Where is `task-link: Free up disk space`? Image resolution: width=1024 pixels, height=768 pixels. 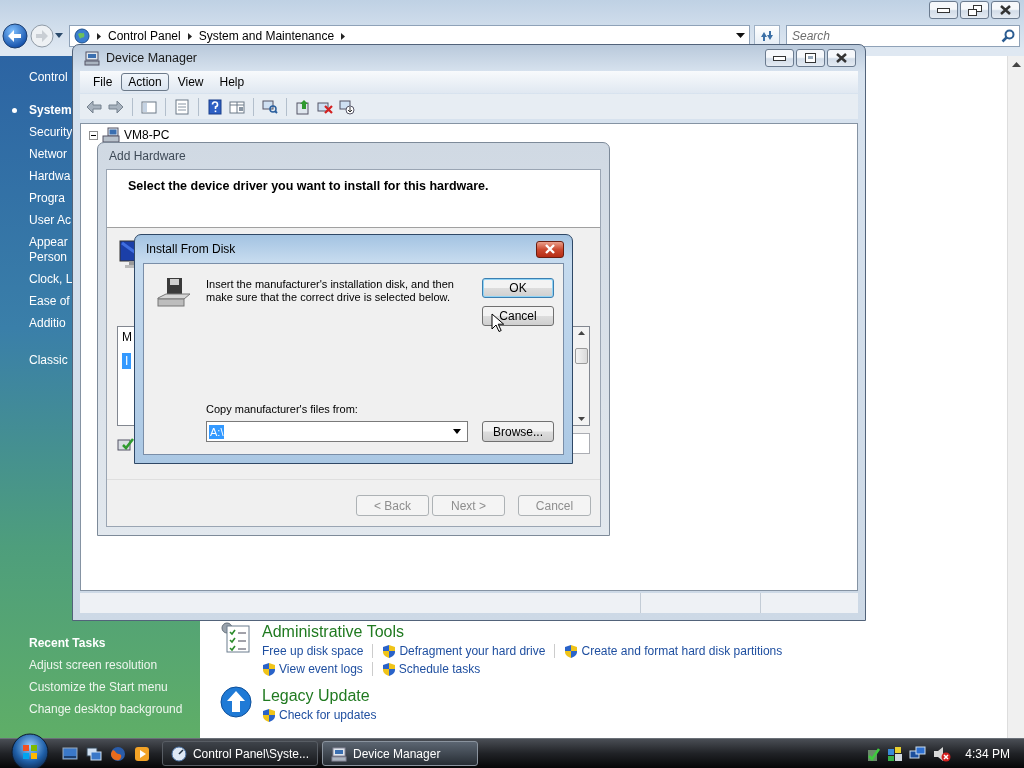 task-link: Free up disk space is located at coordinates (313, 651).